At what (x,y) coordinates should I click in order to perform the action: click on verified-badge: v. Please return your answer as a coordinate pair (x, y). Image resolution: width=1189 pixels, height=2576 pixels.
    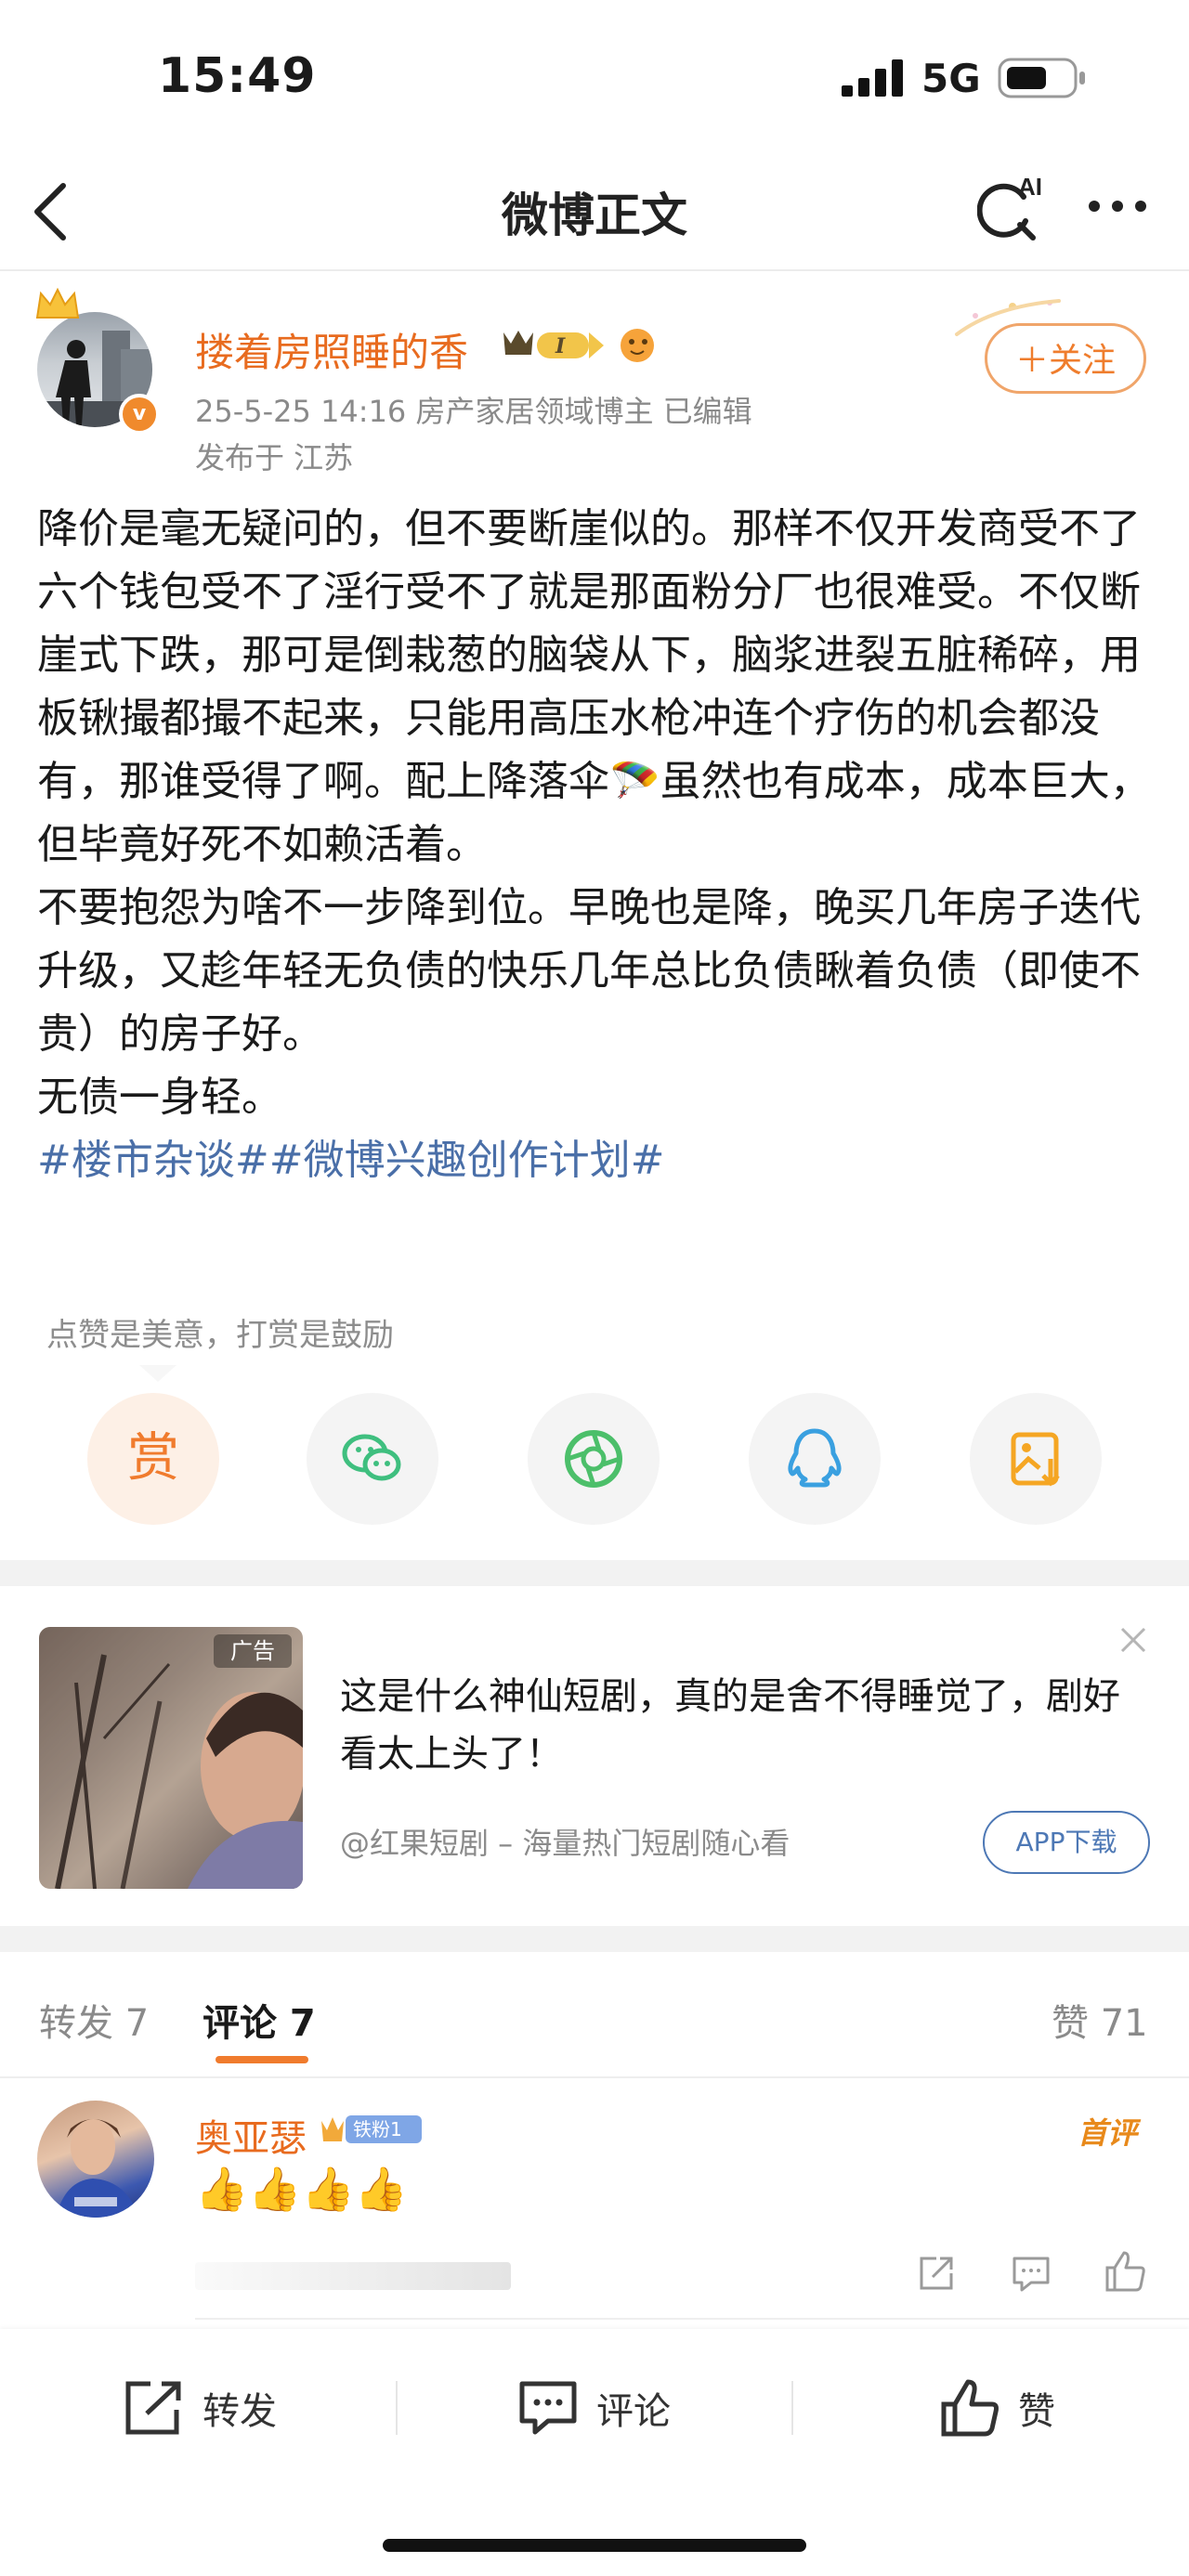
    Looking at the image, I should click on (140, 415).